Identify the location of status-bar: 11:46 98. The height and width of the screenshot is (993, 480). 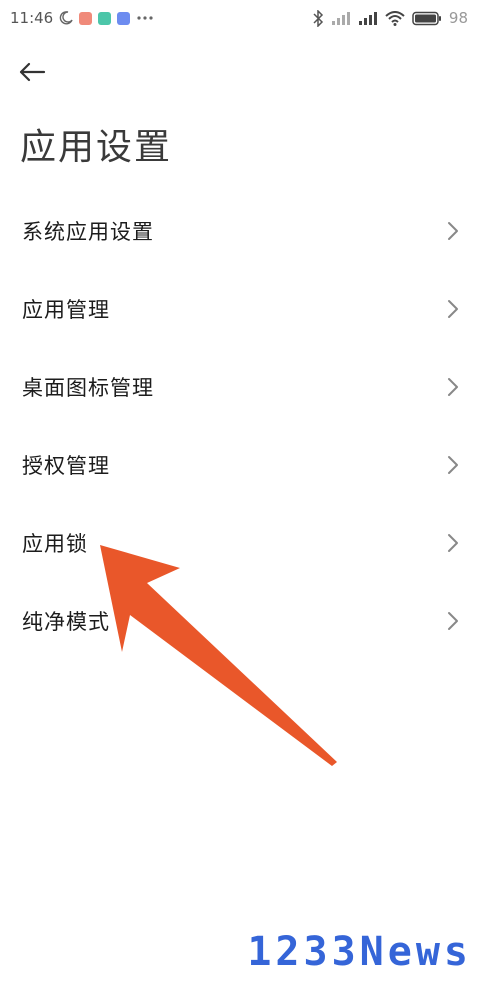
(240, 18).